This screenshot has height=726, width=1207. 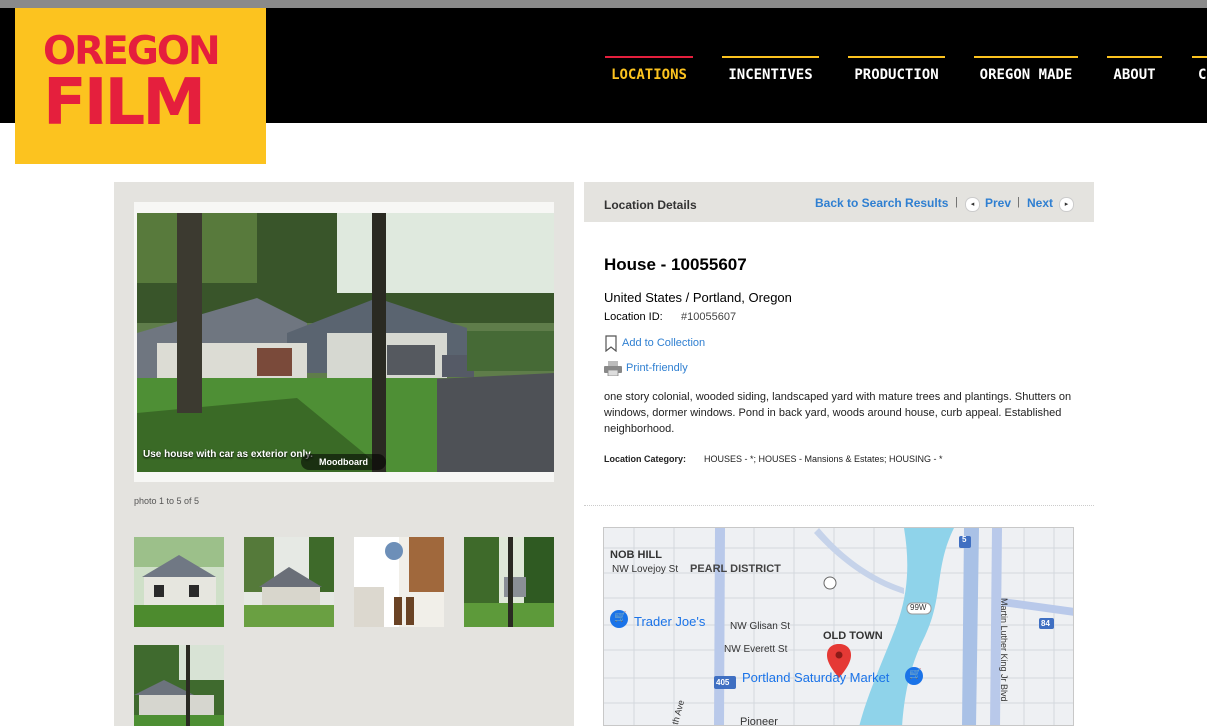 What do you see at coordinates (343, 462) in the screenshot?
I see `moodboard-button: Moodboard` at bounding box center [343, 462].